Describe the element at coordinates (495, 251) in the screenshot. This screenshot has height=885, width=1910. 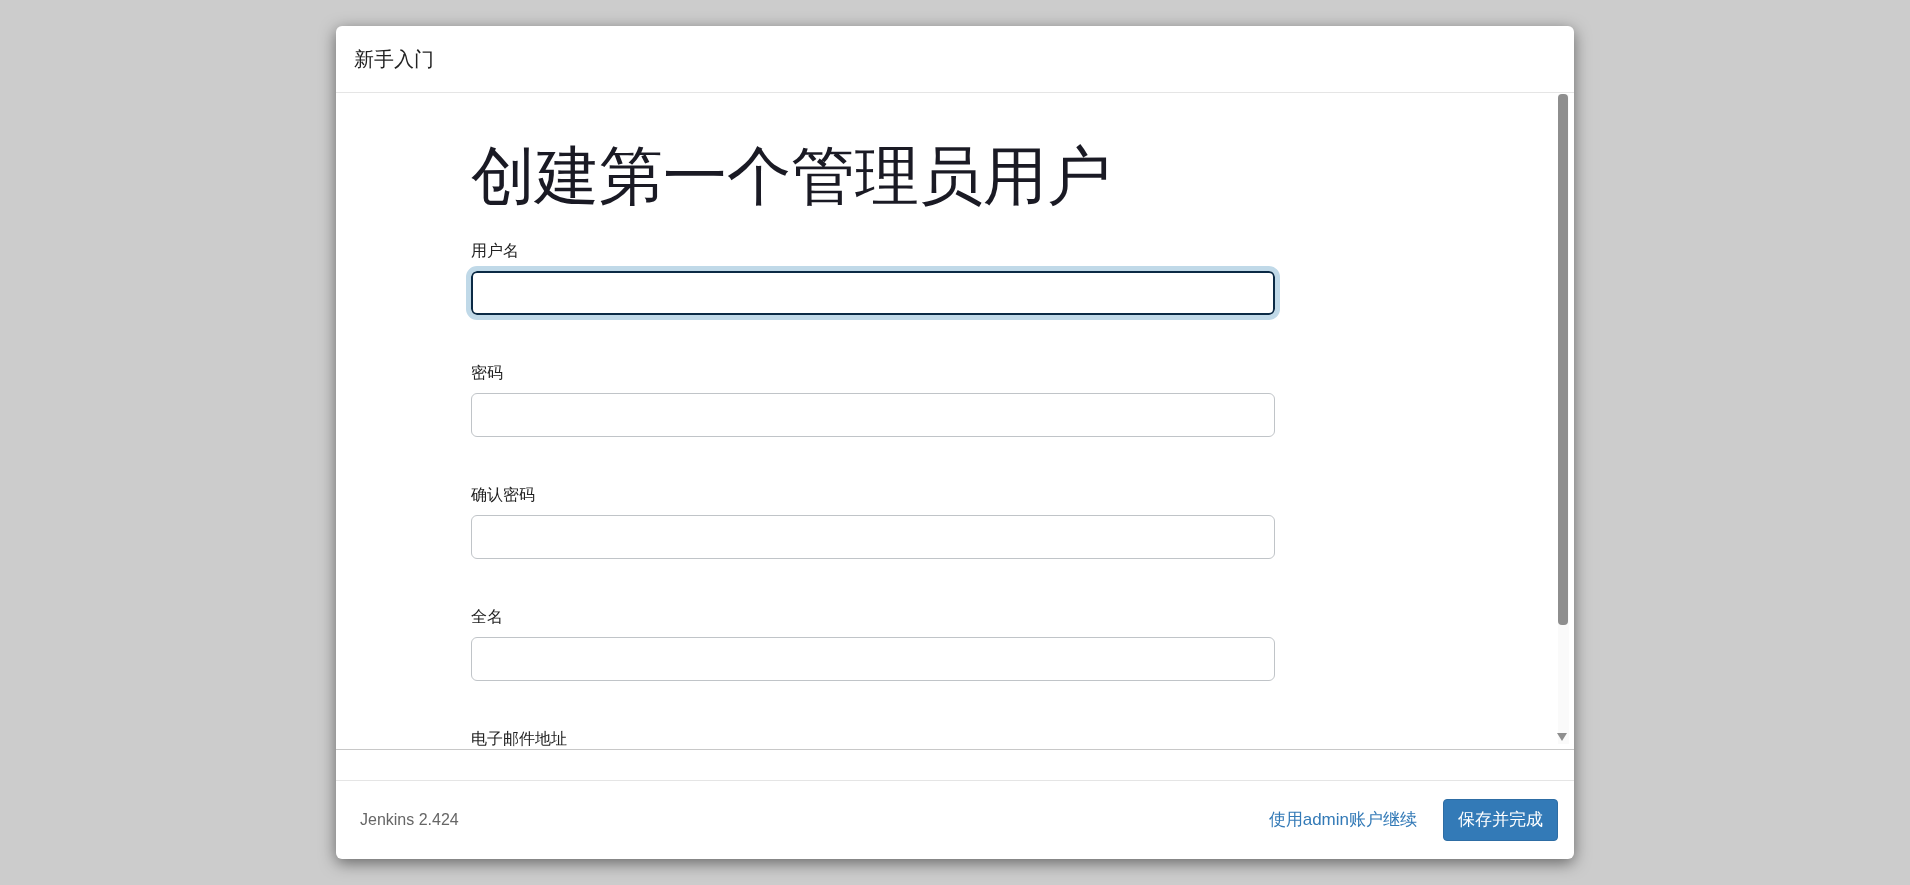
I see `field-label: 用户名` at that location.